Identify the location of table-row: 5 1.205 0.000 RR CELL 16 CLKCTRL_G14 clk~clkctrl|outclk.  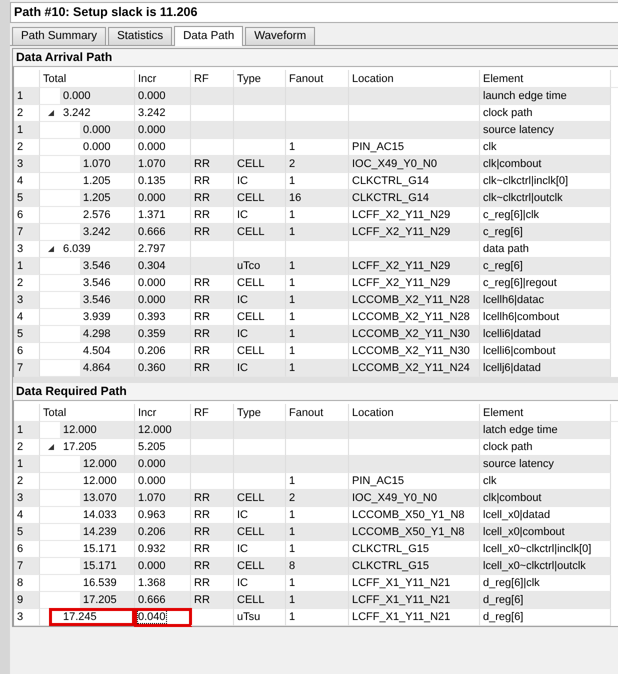
(316, 198).